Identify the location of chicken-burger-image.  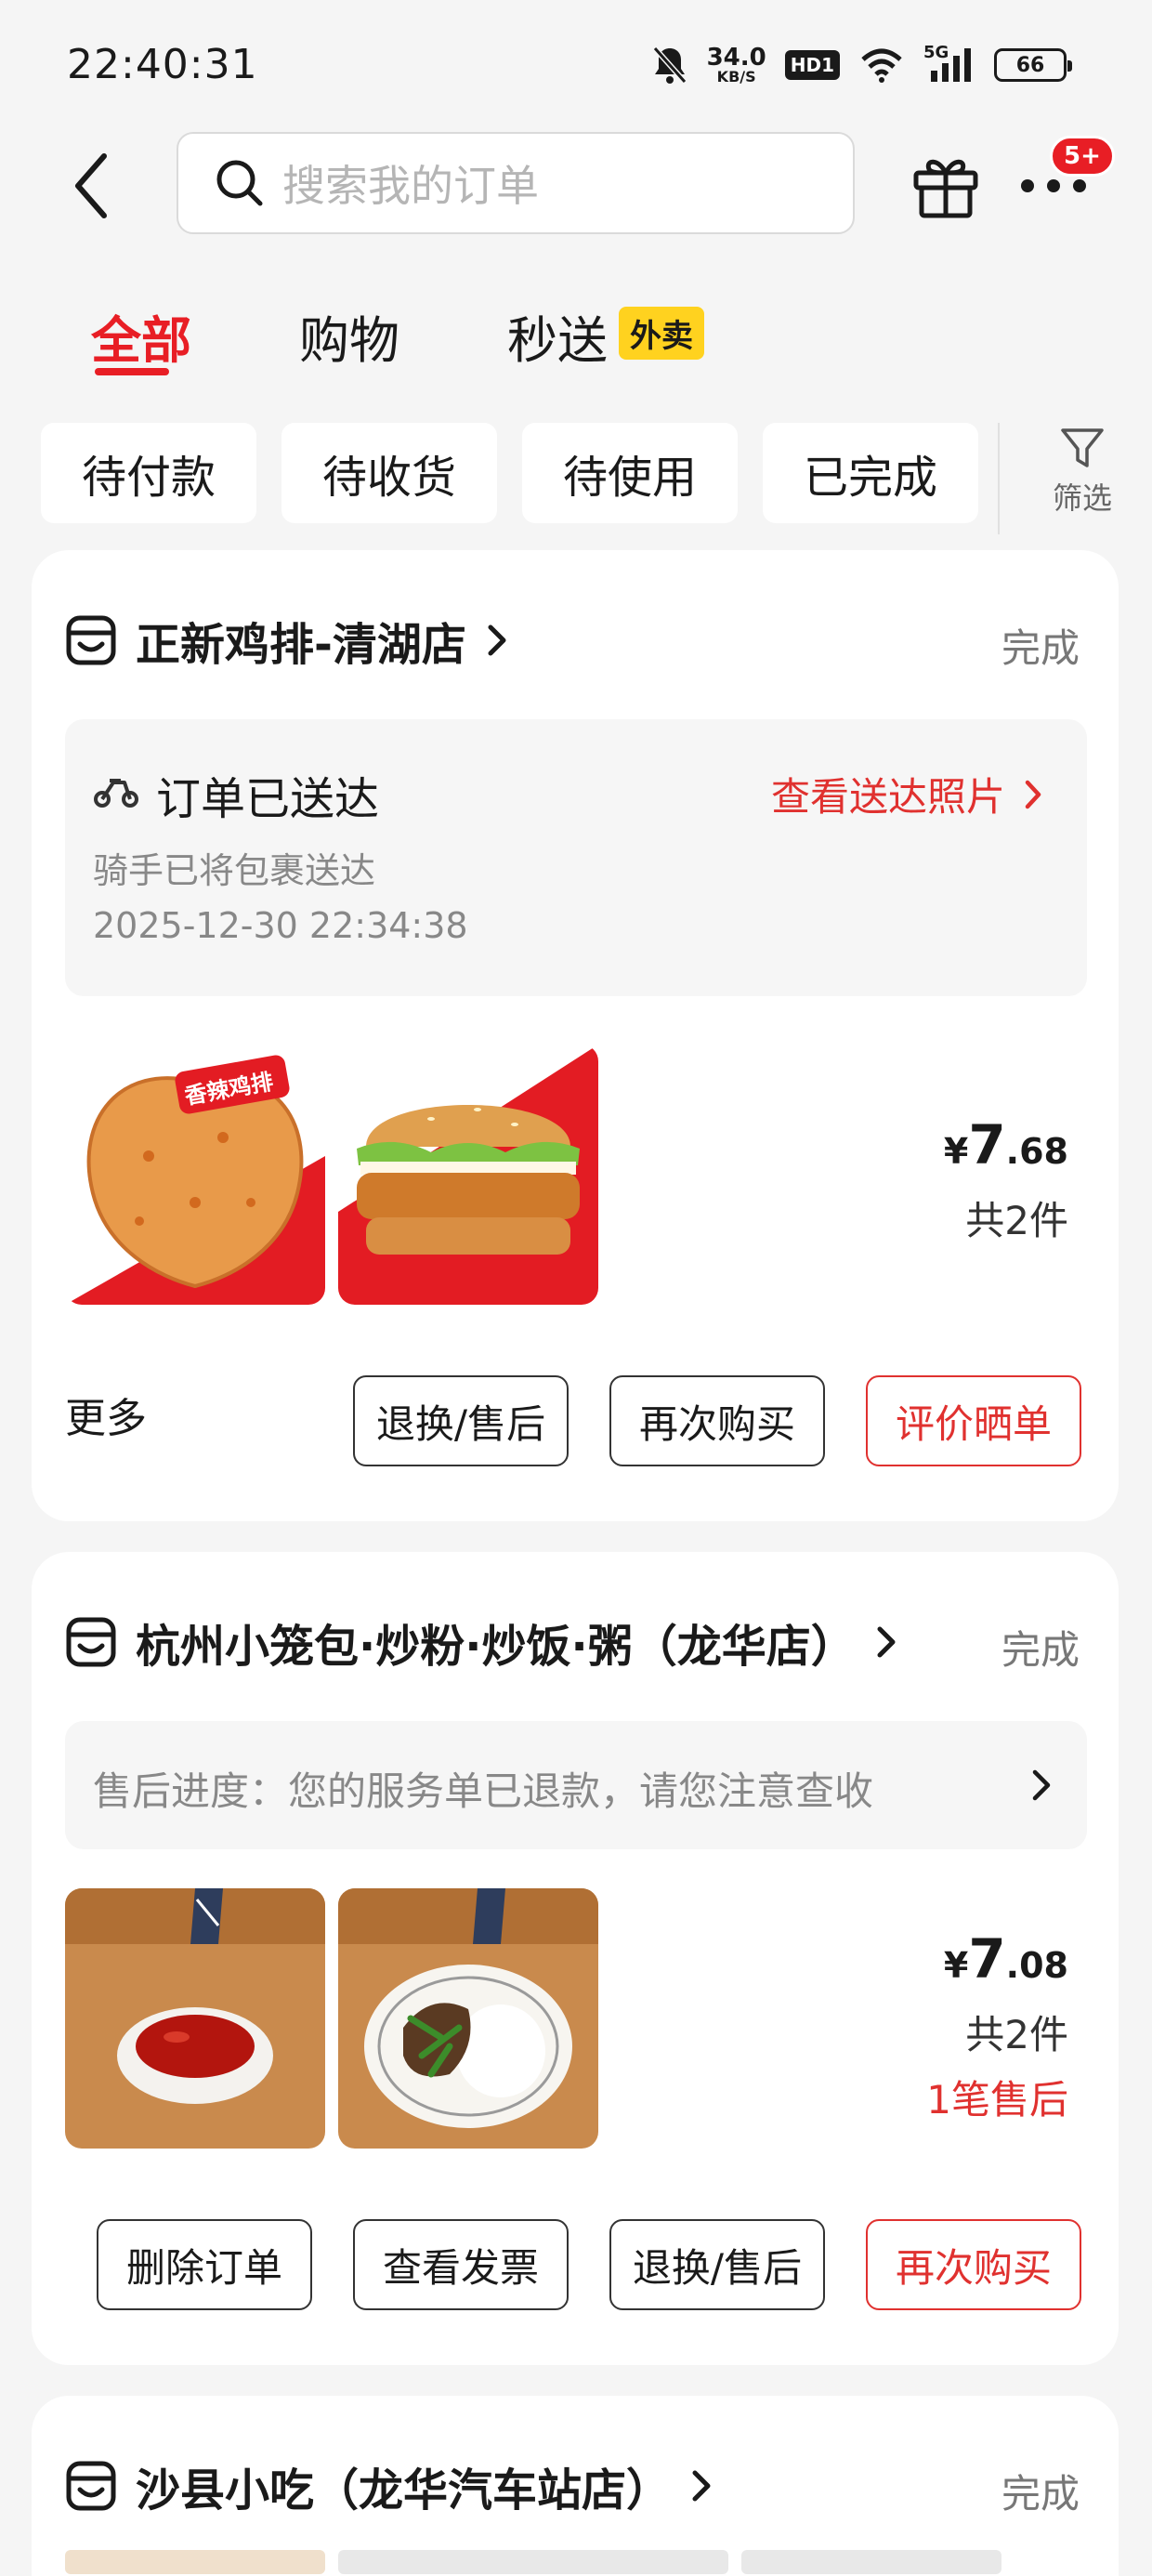
(468, 1175).